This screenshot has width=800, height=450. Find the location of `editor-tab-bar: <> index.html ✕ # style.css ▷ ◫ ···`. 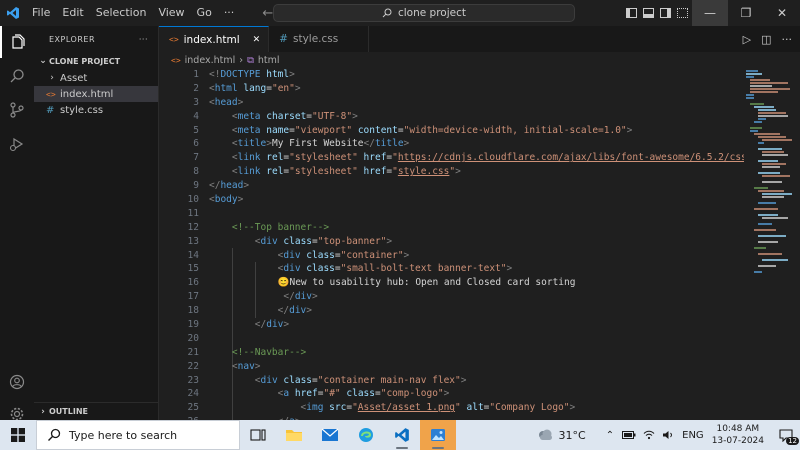

editor-tab-bar: <> index.html ✕ # style.css ▷ ◫ ··· is located at coordinates (479, 39).